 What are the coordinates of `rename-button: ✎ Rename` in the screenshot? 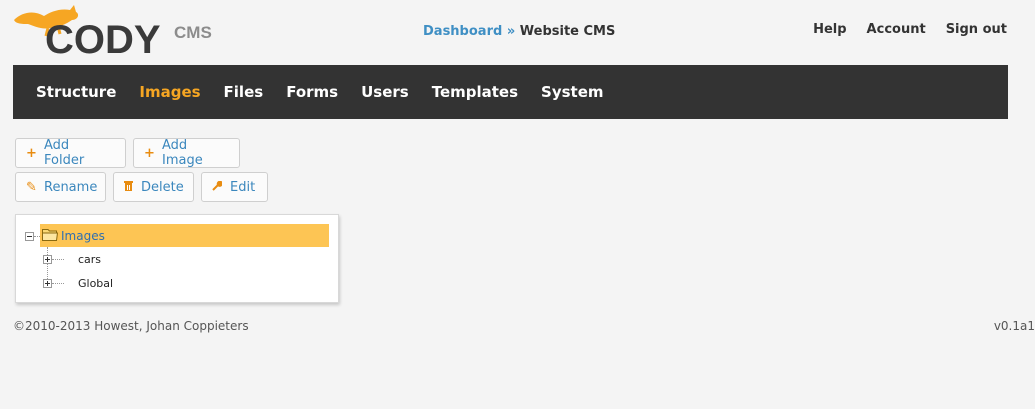 It's located at (60, 187).